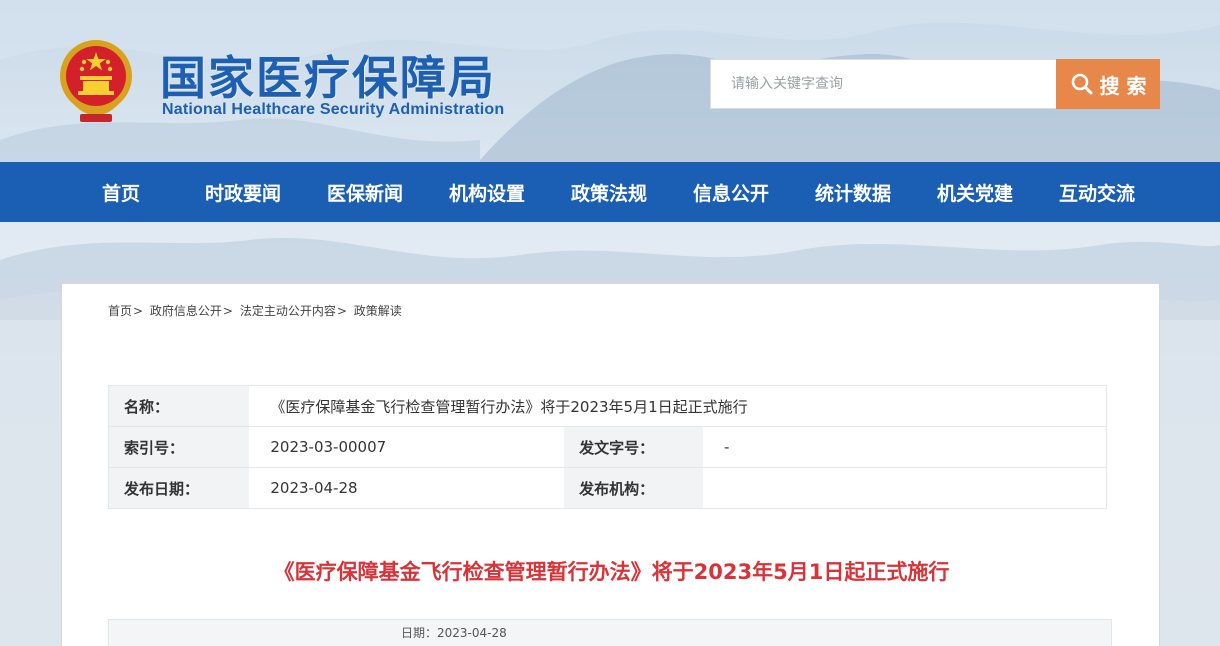 The image size is (1220, 646). What do you see at coordinates (678, 406) in the screenshot?
I see `name-value: 《医疗保障基金飞行检查管理暂行办法》将于2023年5月1日起正式施行` at bounding box center [678, 406].